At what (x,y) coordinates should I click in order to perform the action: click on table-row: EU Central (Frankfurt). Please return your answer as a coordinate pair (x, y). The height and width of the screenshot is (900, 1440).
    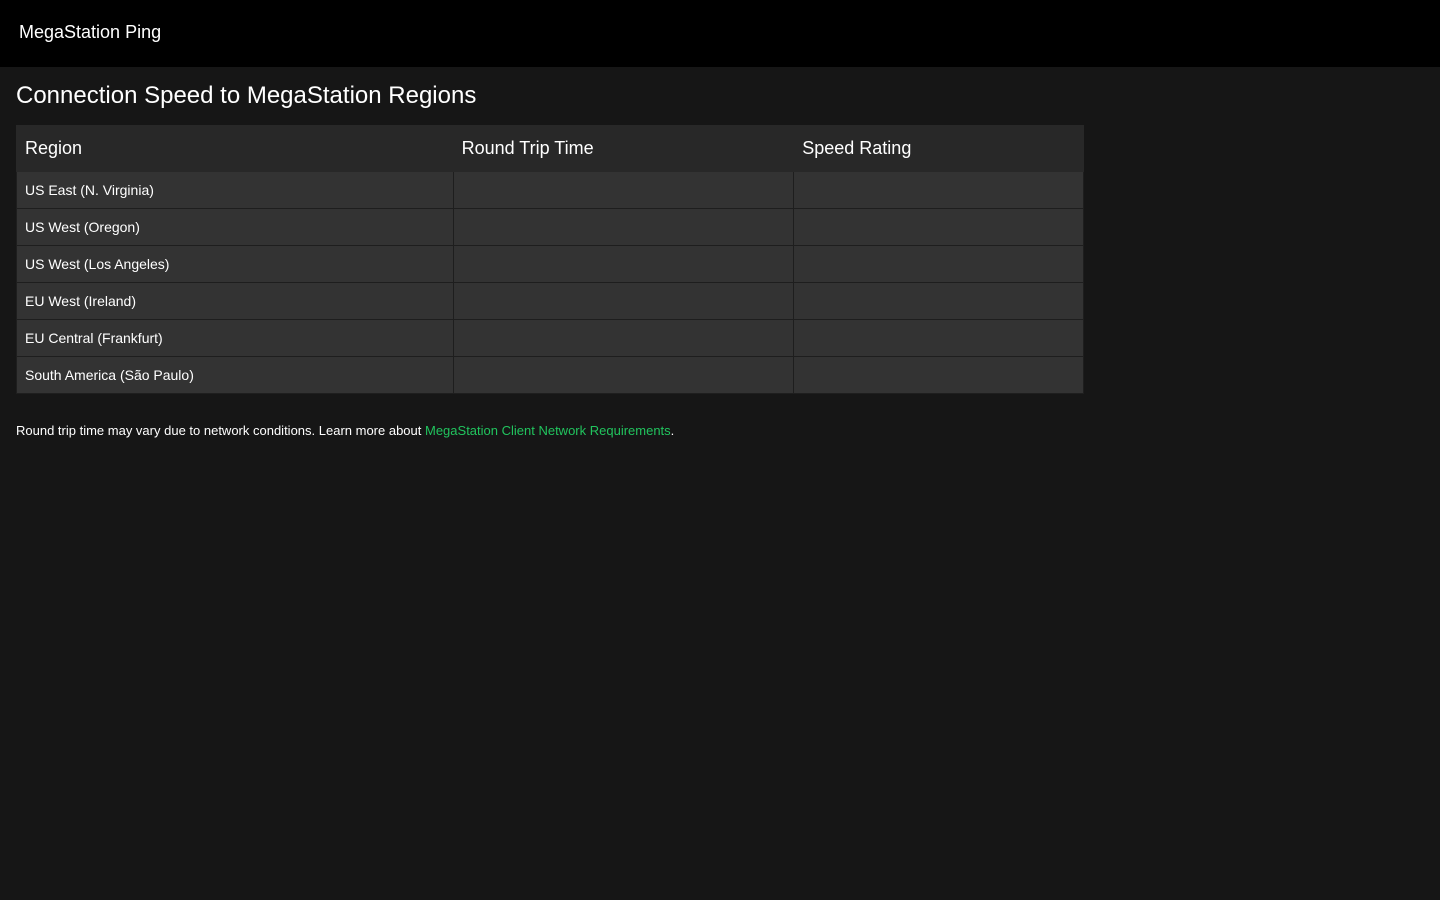
    Looking at the image, I should click on (550, 338).